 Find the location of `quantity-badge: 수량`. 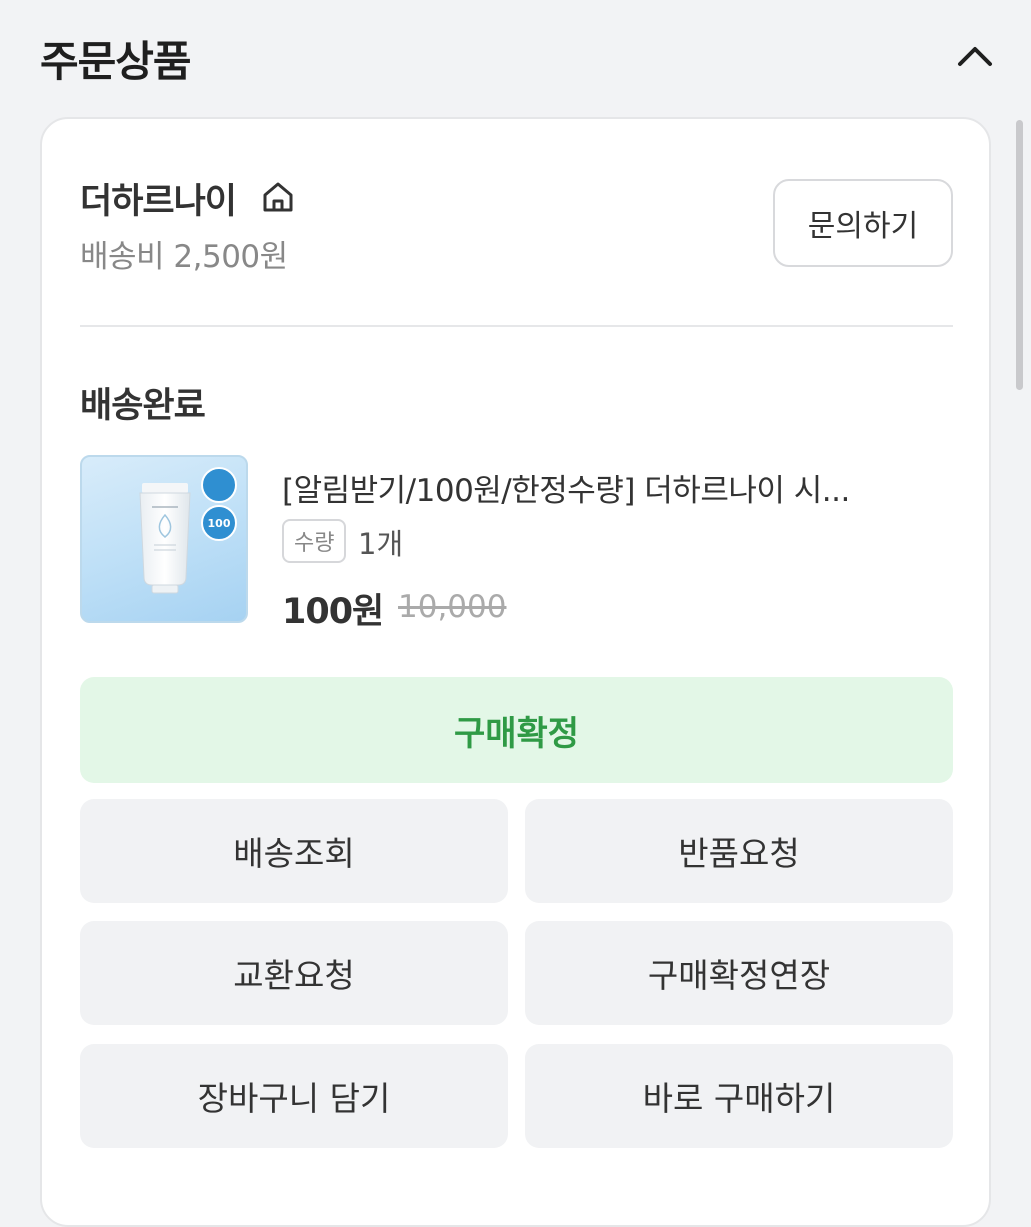

quantity-badge: 수량 is located at coordinates (314, 541).